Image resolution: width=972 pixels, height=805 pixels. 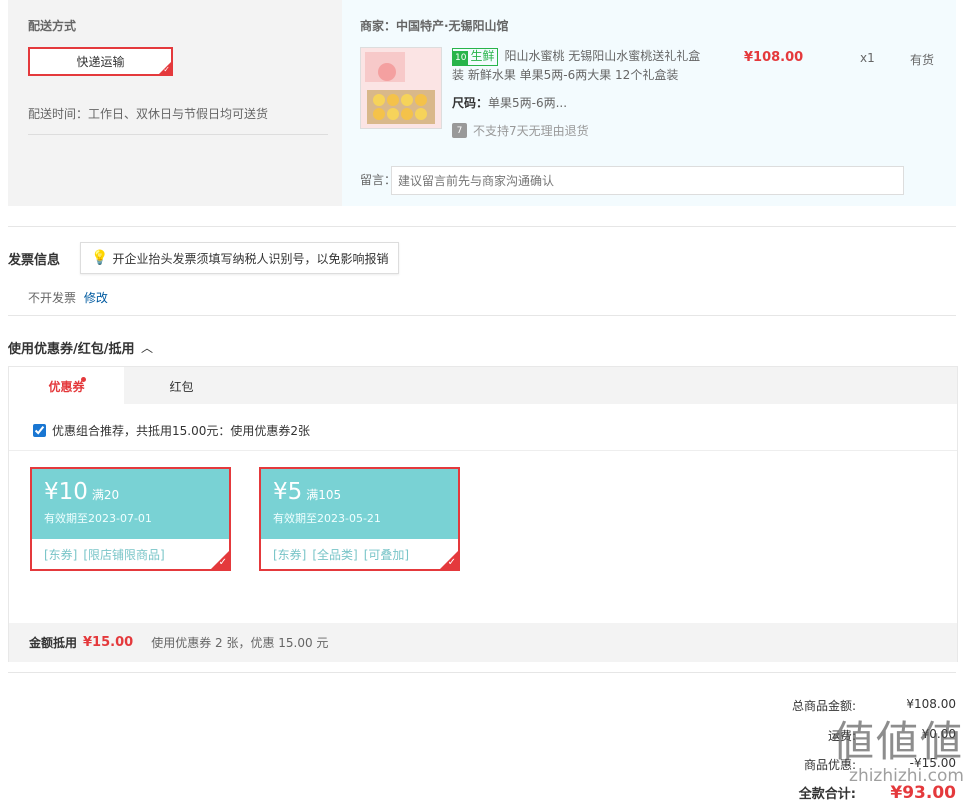 What do you see at coordinates (434, 26) in the screenshot?
I see `merchant-name: 商家：中国特产·无锡阳山馆` at bounding box center [434, 26].